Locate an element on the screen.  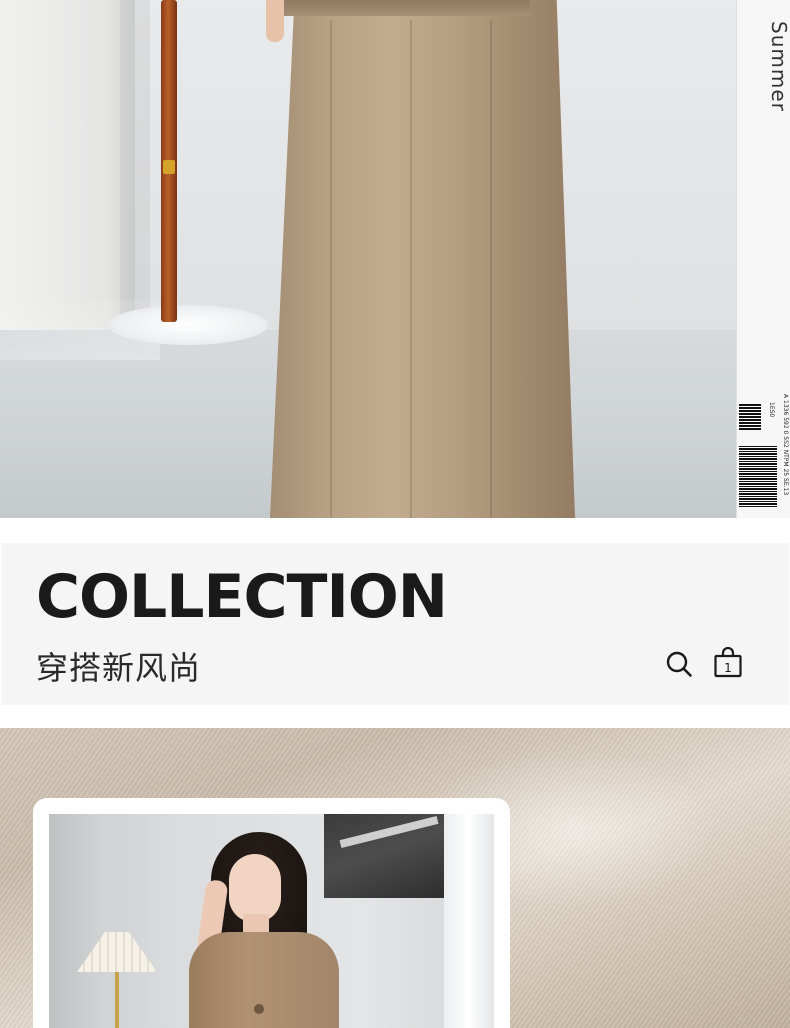
lamp-stand is located at coordinates (117, 1000).